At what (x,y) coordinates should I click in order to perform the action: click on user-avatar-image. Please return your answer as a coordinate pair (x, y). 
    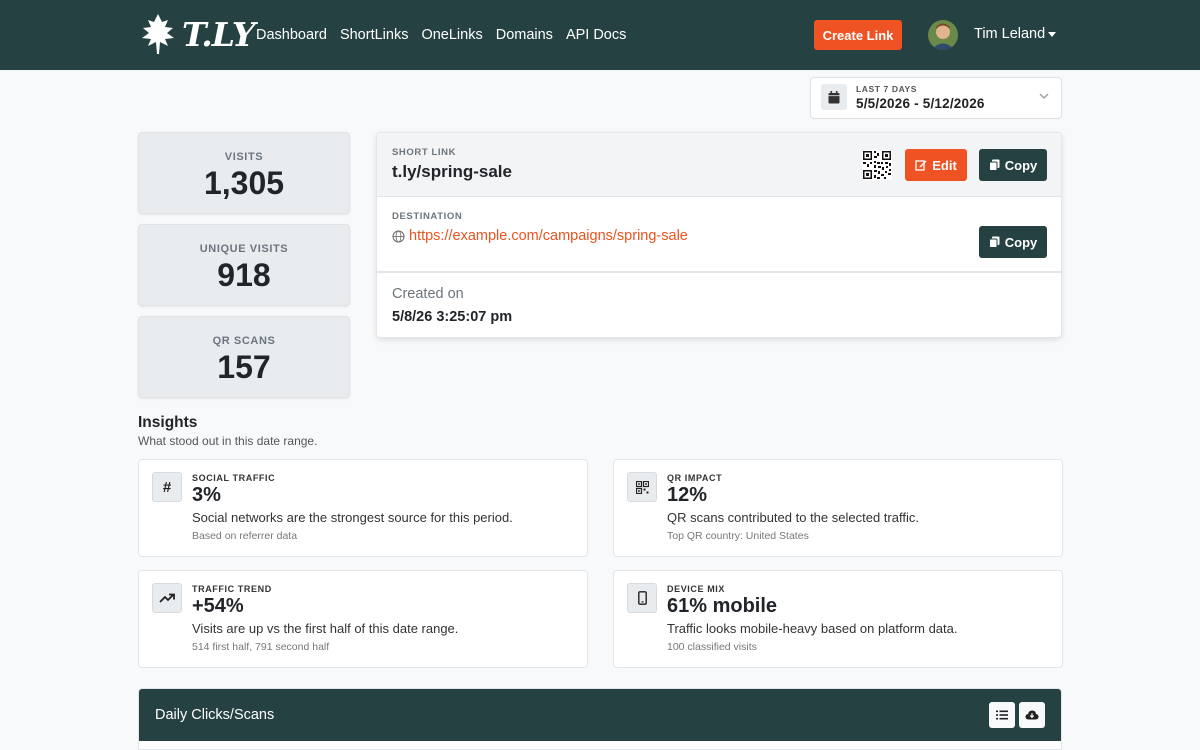
    Looking at the image, I should click on (943, 35).